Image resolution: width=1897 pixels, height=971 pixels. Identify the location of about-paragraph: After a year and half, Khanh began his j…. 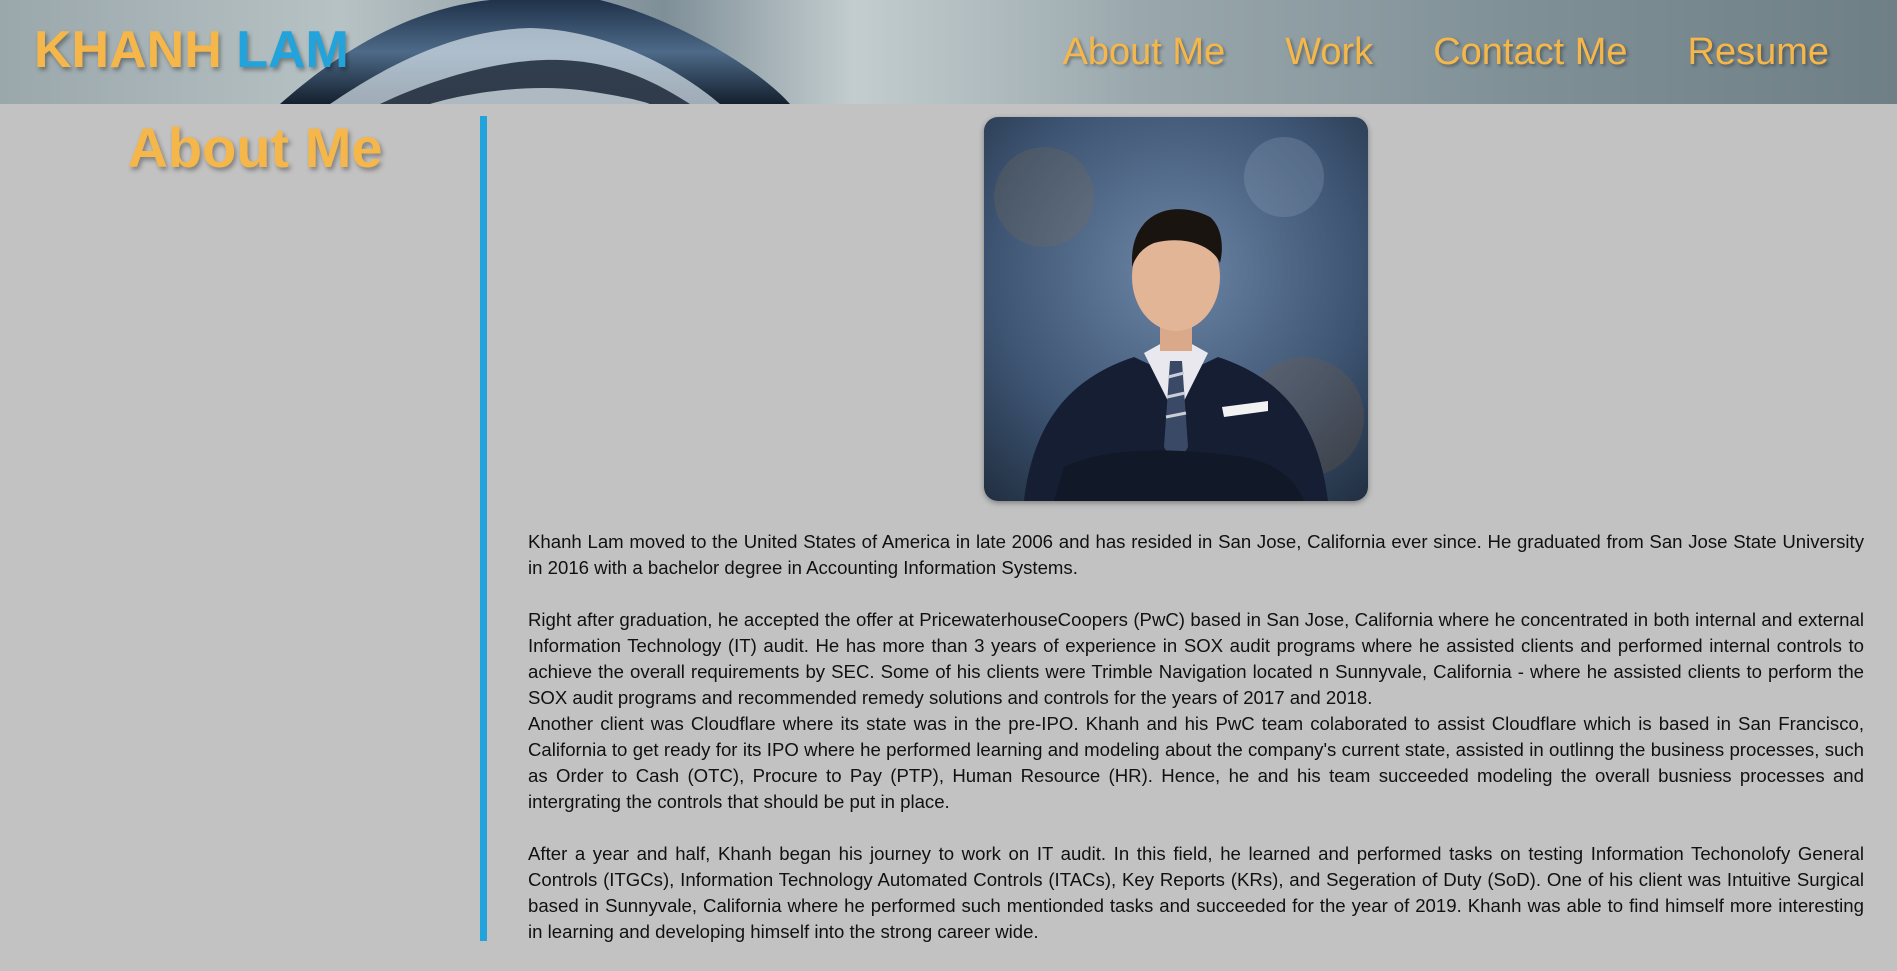
(1196, 892).